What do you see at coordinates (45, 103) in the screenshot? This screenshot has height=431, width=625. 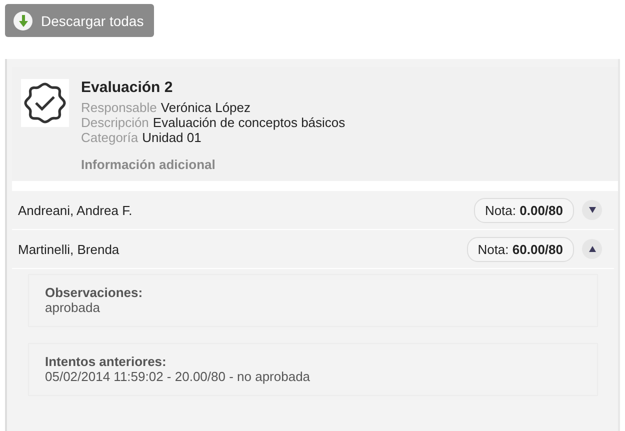 I see `check-badge-icon` at bounding box center [45, 103].